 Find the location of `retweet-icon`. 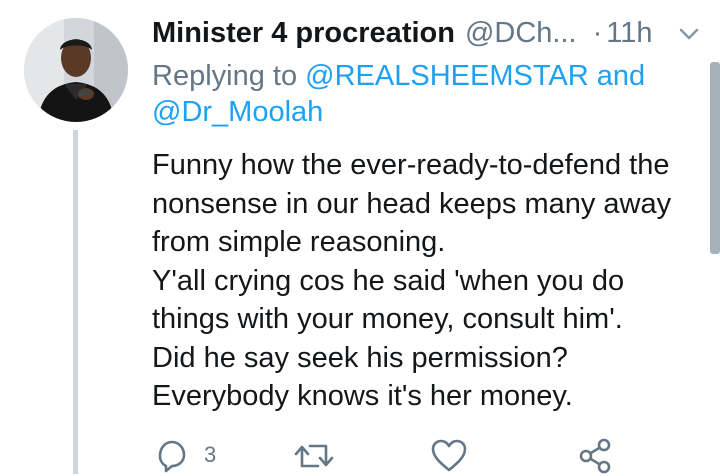

retweet-icon is located at coordinates (314, 456).